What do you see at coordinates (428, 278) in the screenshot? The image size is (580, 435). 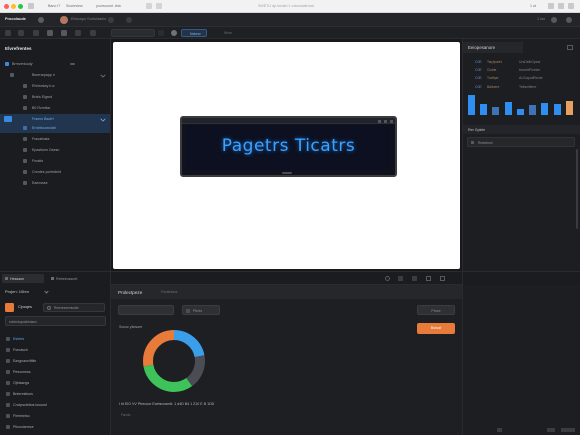 I see `frame-icon` at bounding box center [428, 278].